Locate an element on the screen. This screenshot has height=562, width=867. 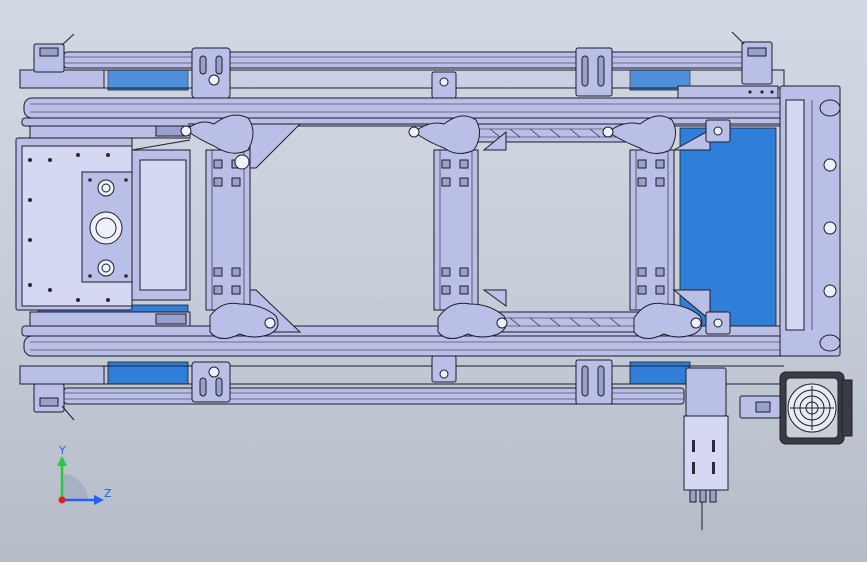
z-axis-label: Z is located at coordinates (108, 493).